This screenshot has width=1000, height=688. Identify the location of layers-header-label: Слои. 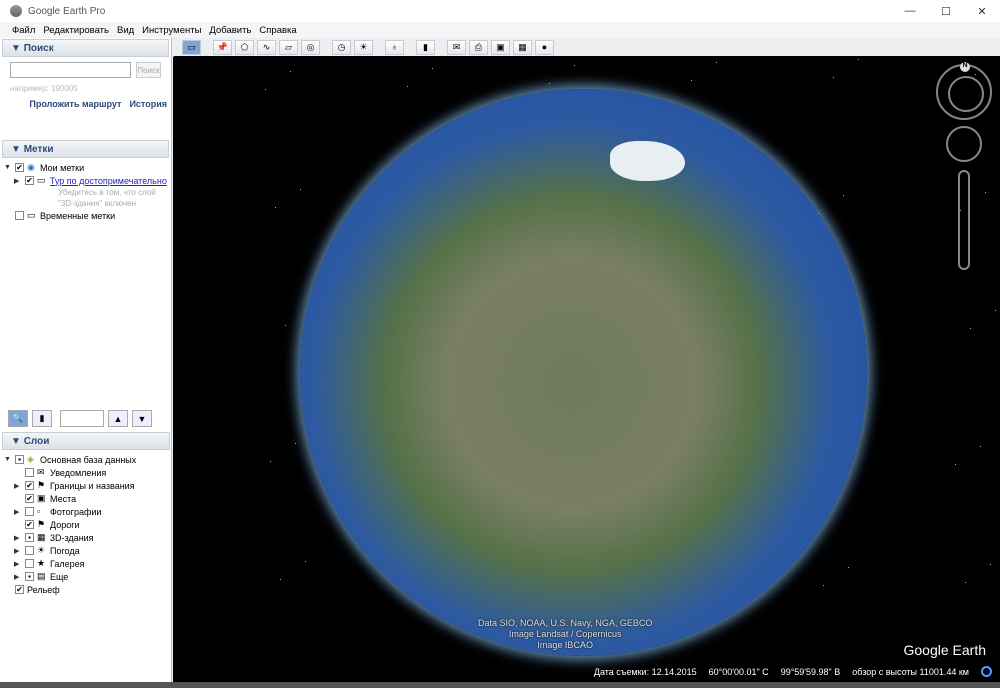
(36, 441).